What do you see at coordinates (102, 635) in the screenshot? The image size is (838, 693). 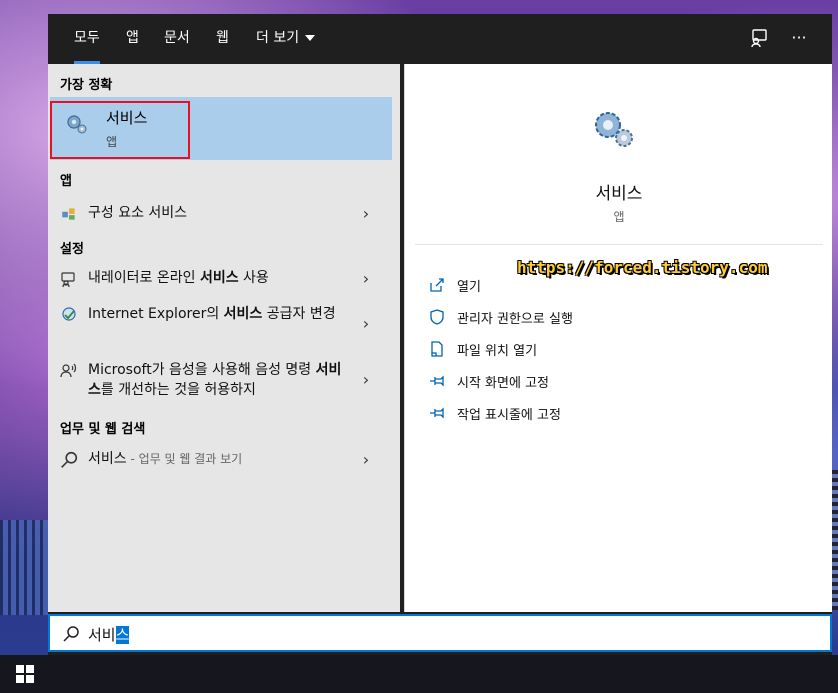 I see `search-query-text: 서비` at bounding box center [102, 635].